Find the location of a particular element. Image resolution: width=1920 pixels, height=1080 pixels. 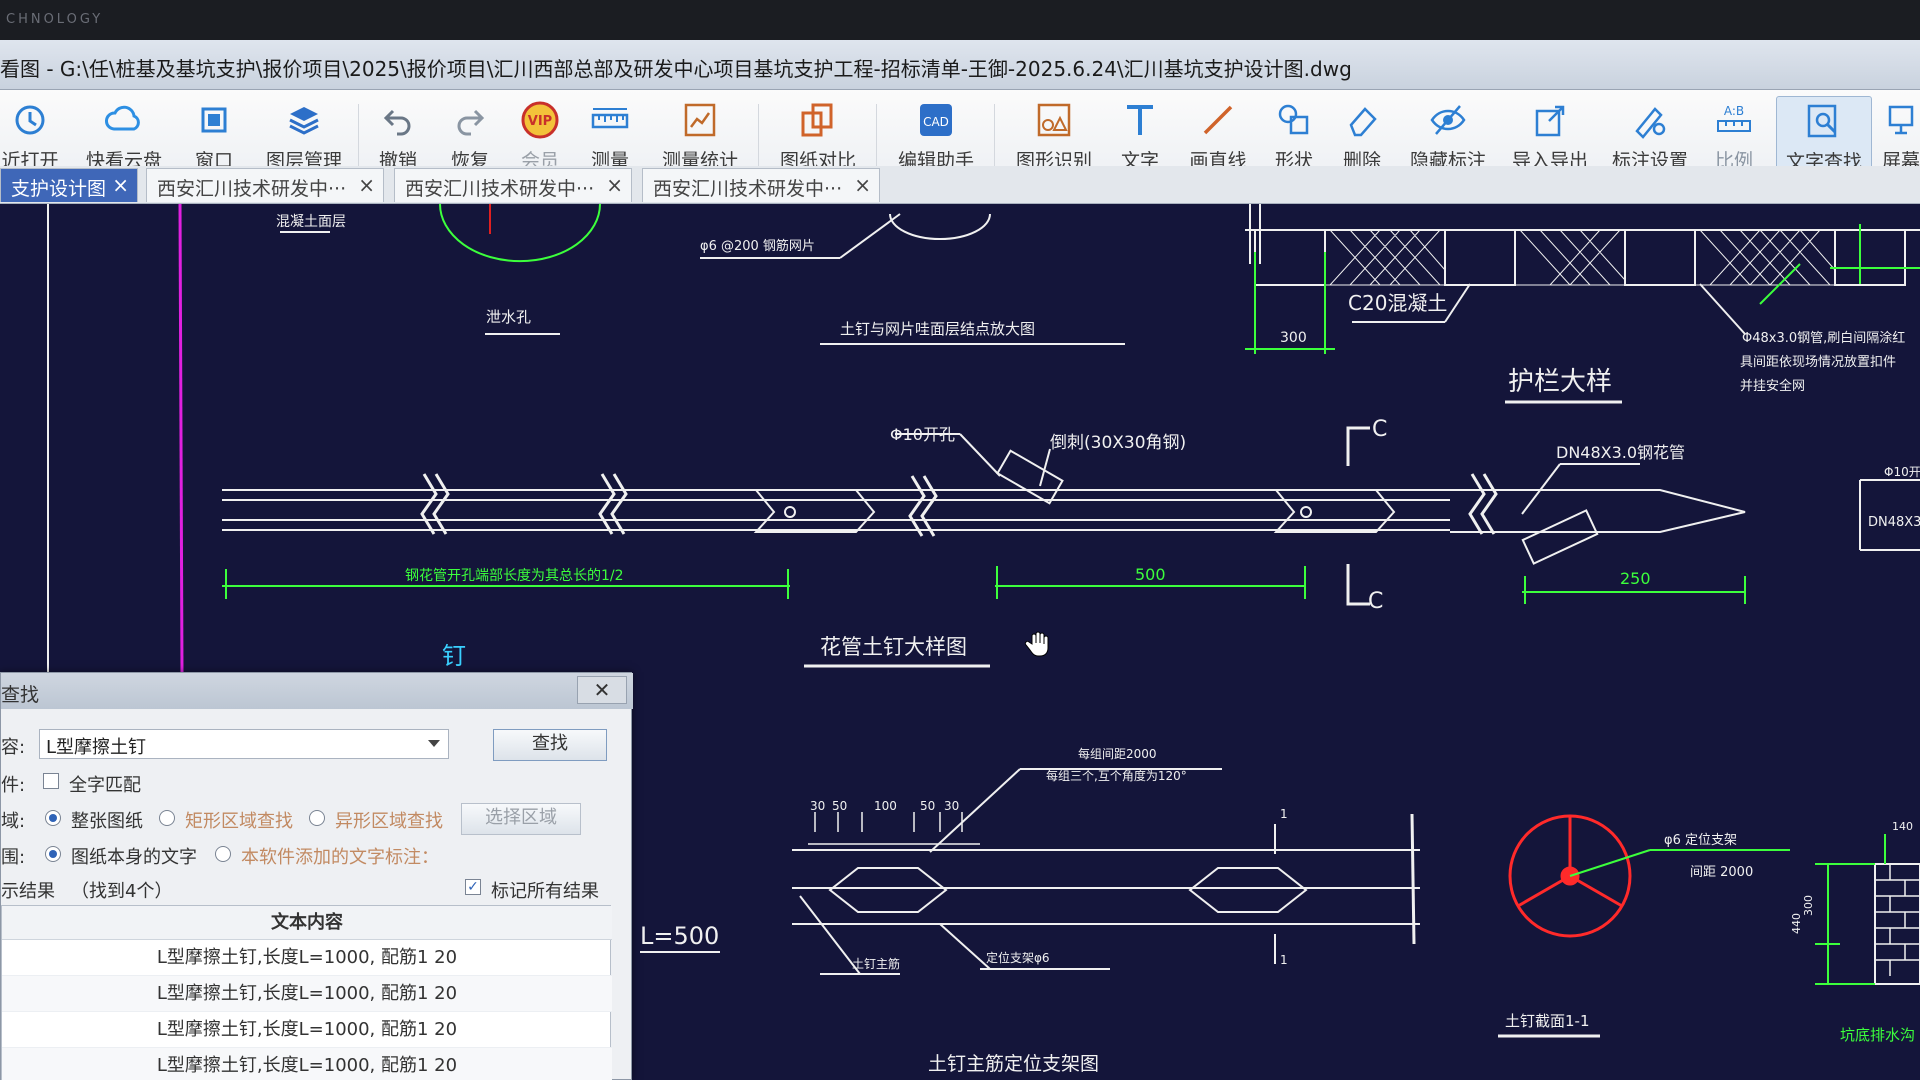

label-dim-30b: 30 is located at coordinates (951, 806).